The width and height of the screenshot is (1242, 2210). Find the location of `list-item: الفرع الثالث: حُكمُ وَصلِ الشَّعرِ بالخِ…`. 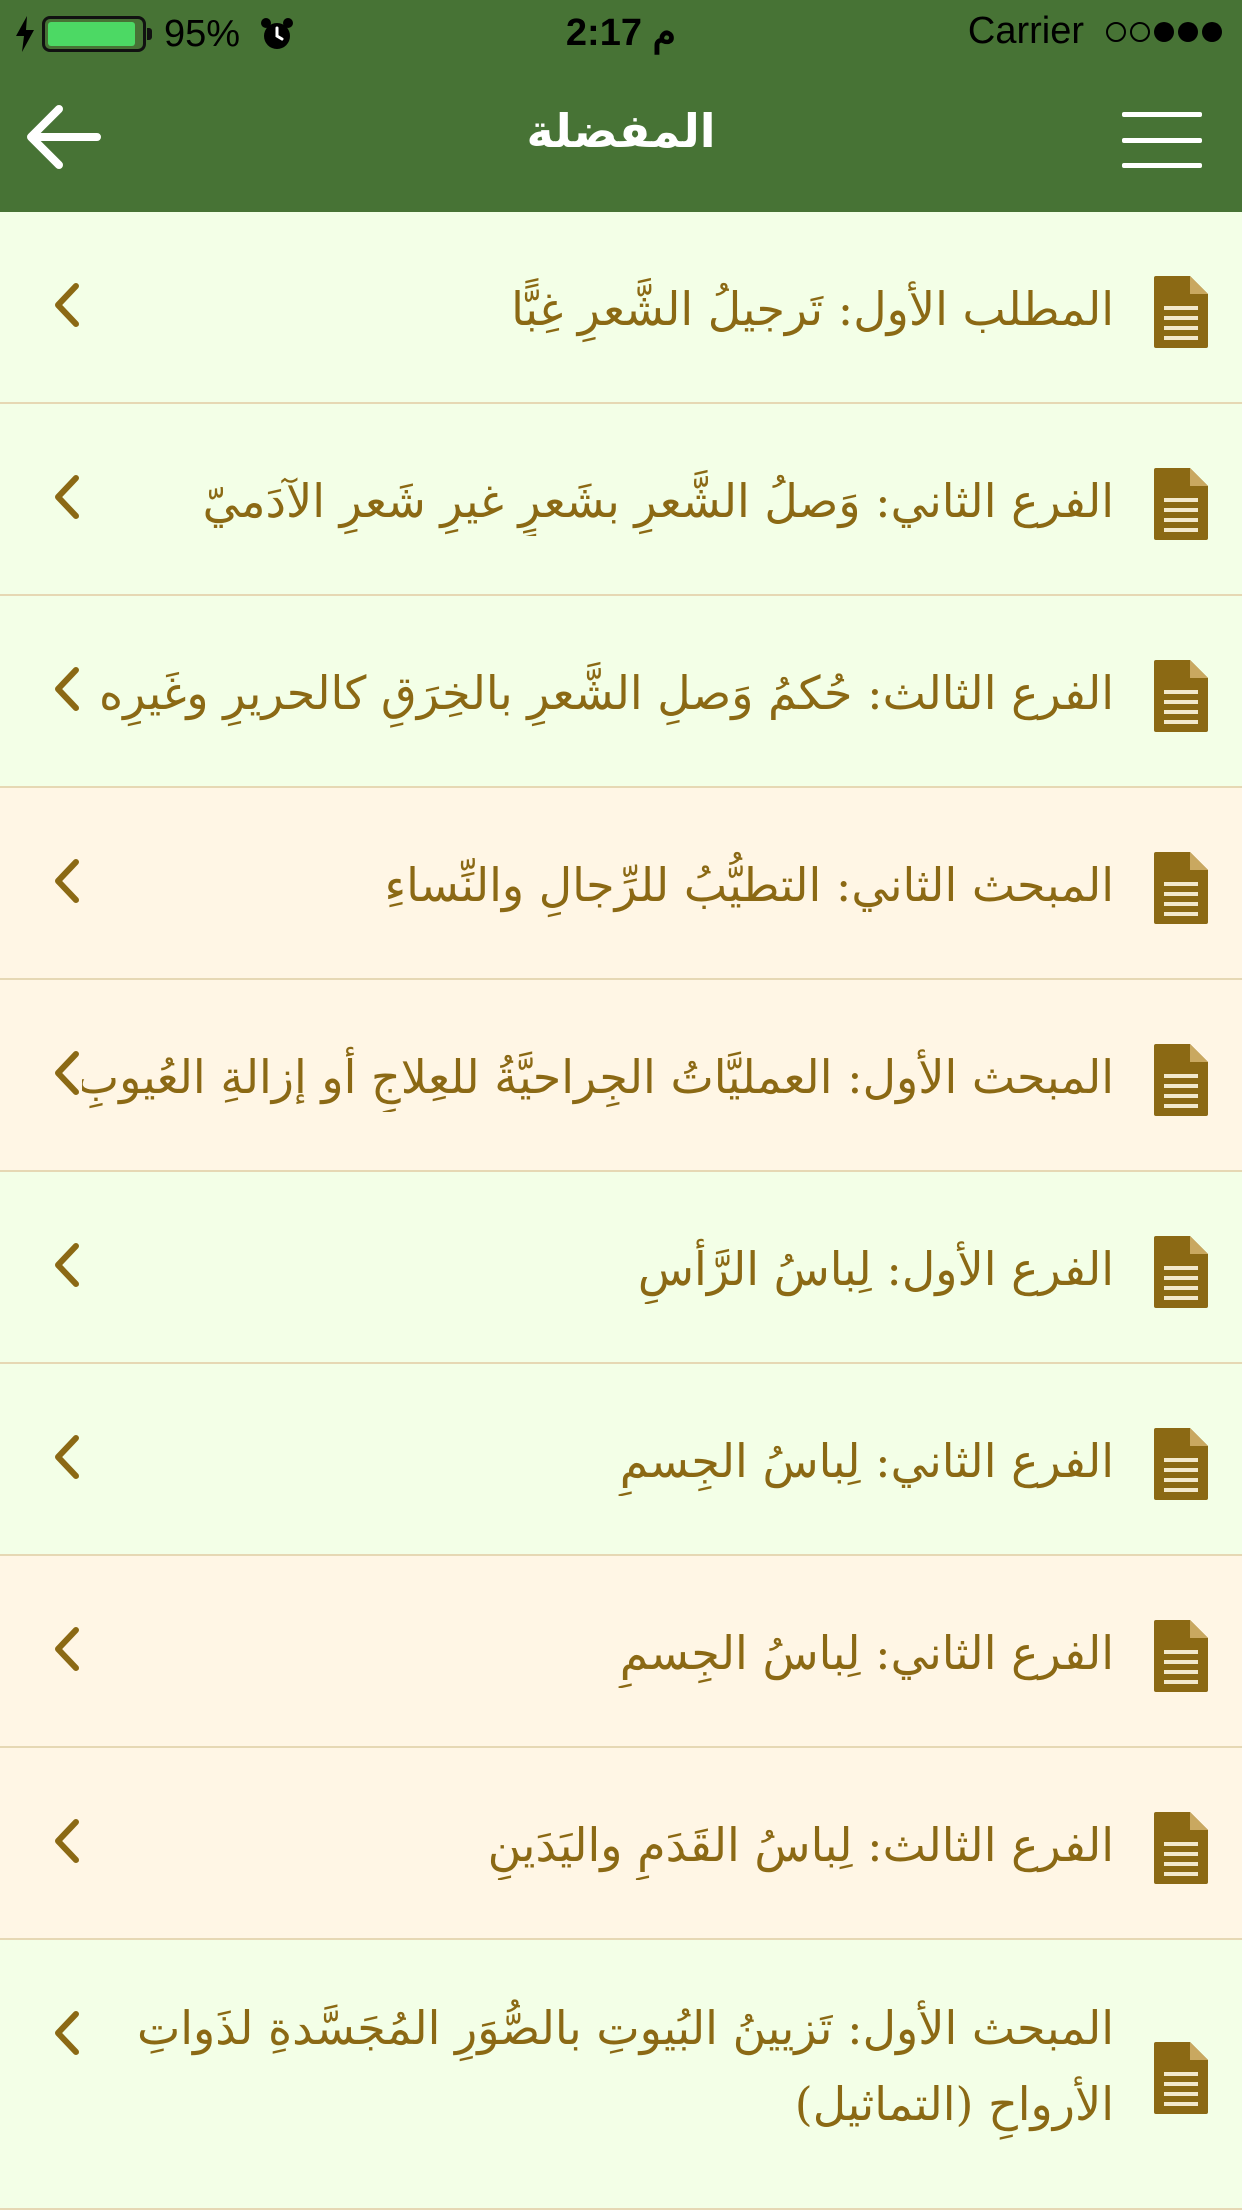

list-item: الفرع الثالث: حُكمُ وَصلِ الشَّعرِ بالخِ… is located at coordinates (621, 692).